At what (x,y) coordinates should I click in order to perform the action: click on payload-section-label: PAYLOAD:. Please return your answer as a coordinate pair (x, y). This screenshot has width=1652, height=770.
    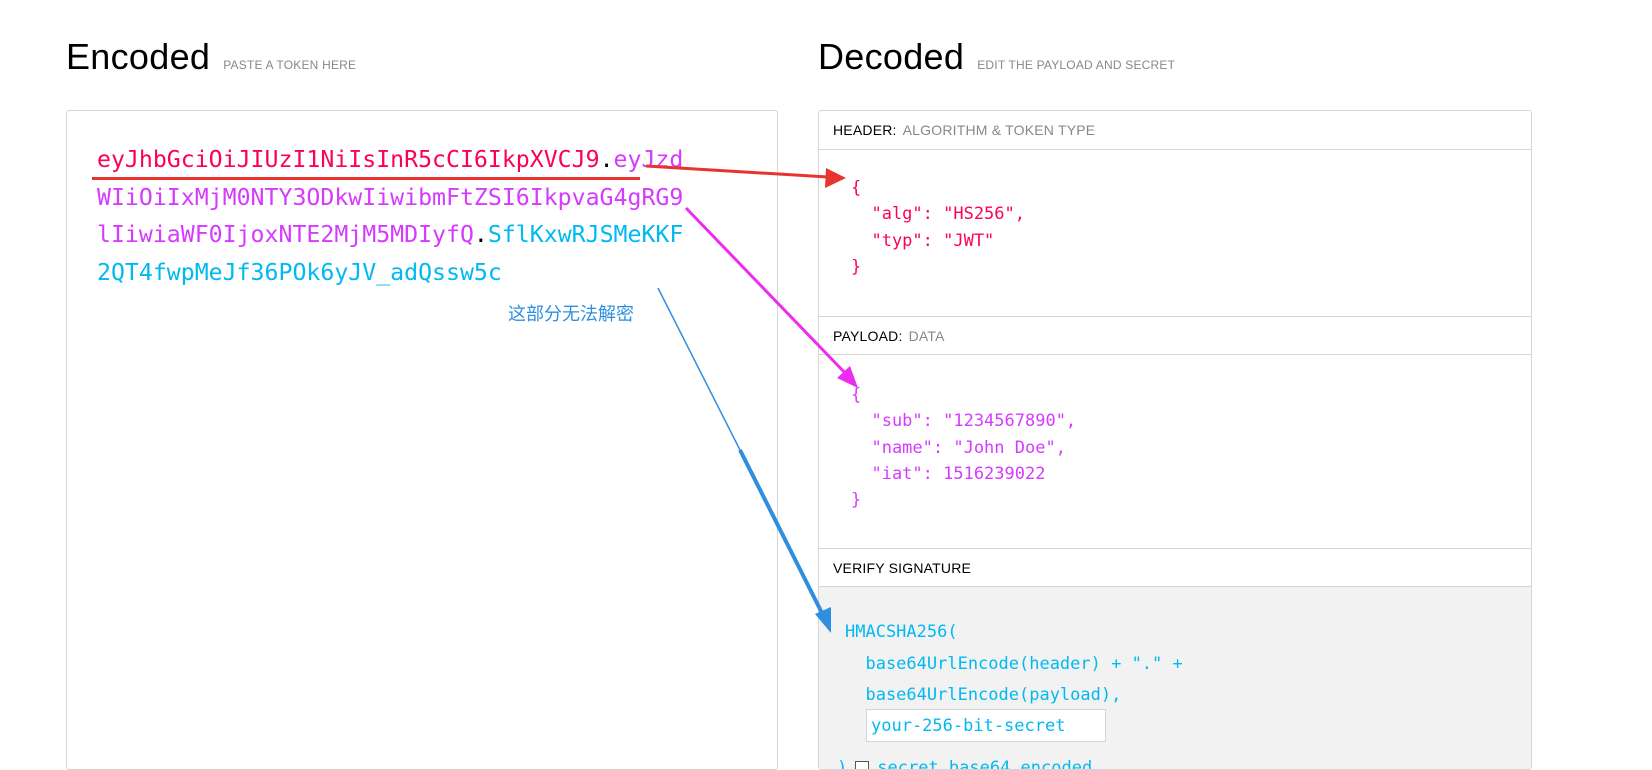
    Looking at the image, I should click on (868, 335).